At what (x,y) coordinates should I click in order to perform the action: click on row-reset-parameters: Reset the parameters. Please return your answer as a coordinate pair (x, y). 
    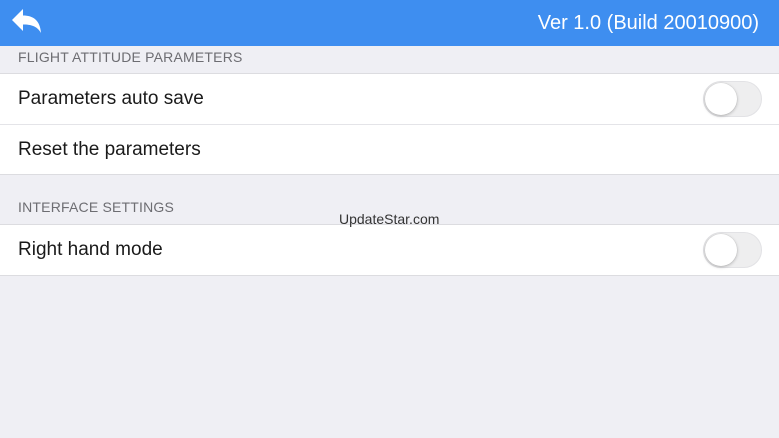
    Looking at the image, I should click on (389, 149).